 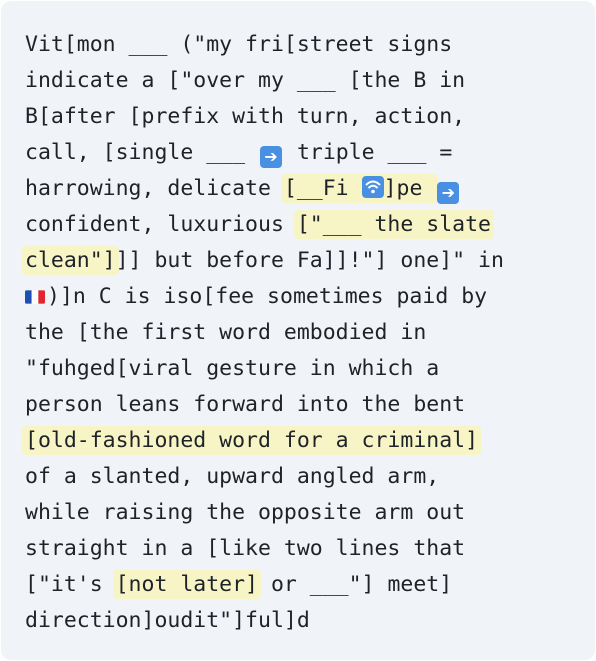 What do you see at coordinates (226, 332) in the screenshot?
I see `puzzle-text: the [the first word embodied in` at bounding box center [226, 332].